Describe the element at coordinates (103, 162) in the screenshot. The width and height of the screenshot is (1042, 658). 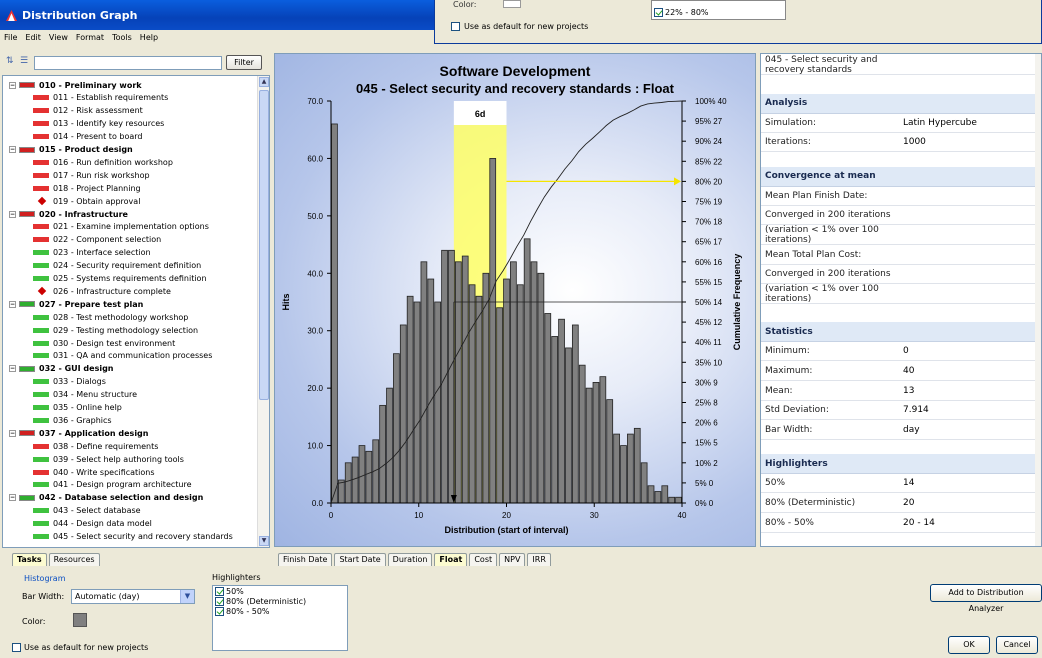
I see `tree-task-row: 016 - Run definition workshop` at that location.